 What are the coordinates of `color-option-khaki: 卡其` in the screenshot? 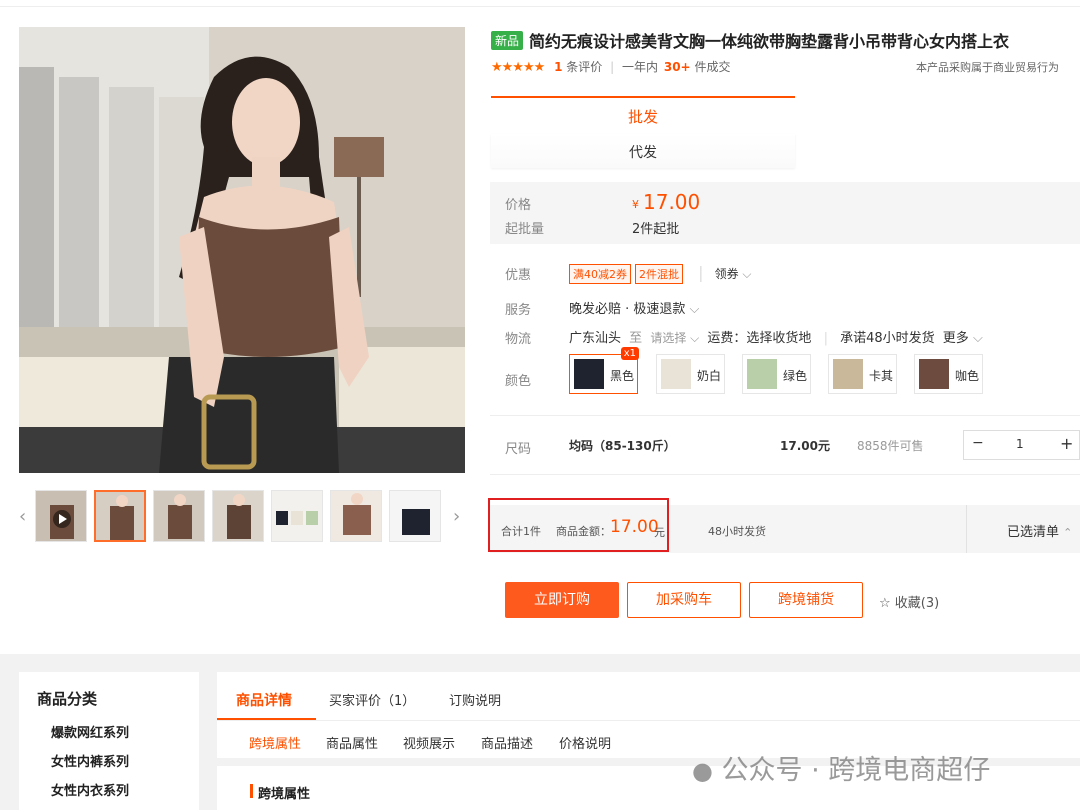 It's located at (862, 374).